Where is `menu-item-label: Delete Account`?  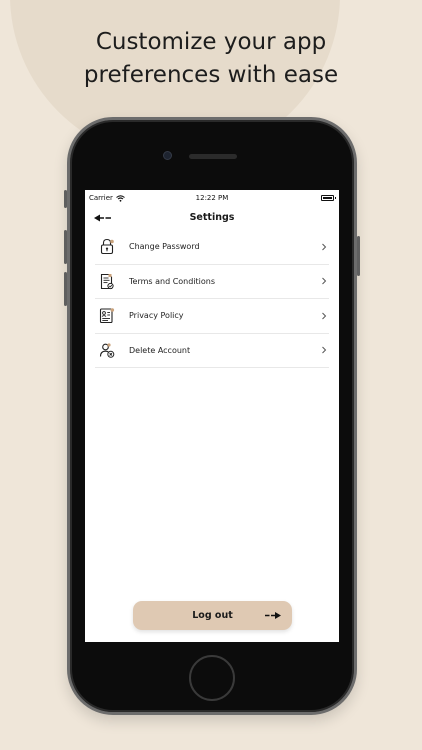
menu-item-label: Delete Account is located at coordinates (160, 350).